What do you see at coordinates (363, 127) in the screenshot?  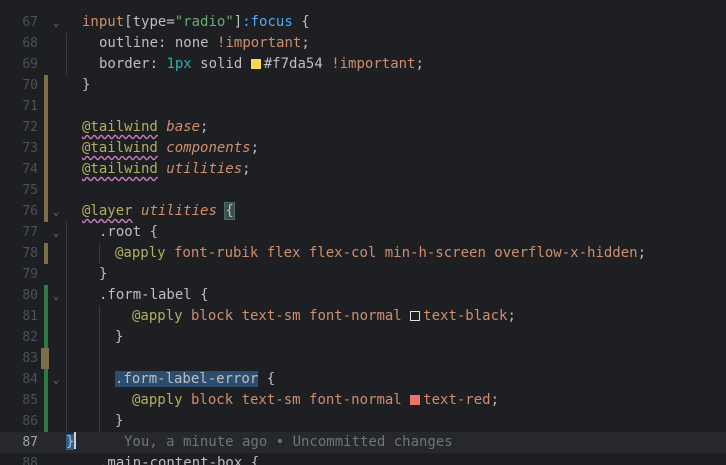 I see `code-line: 72 @tailwind base;` at bounding box center [363, 127].